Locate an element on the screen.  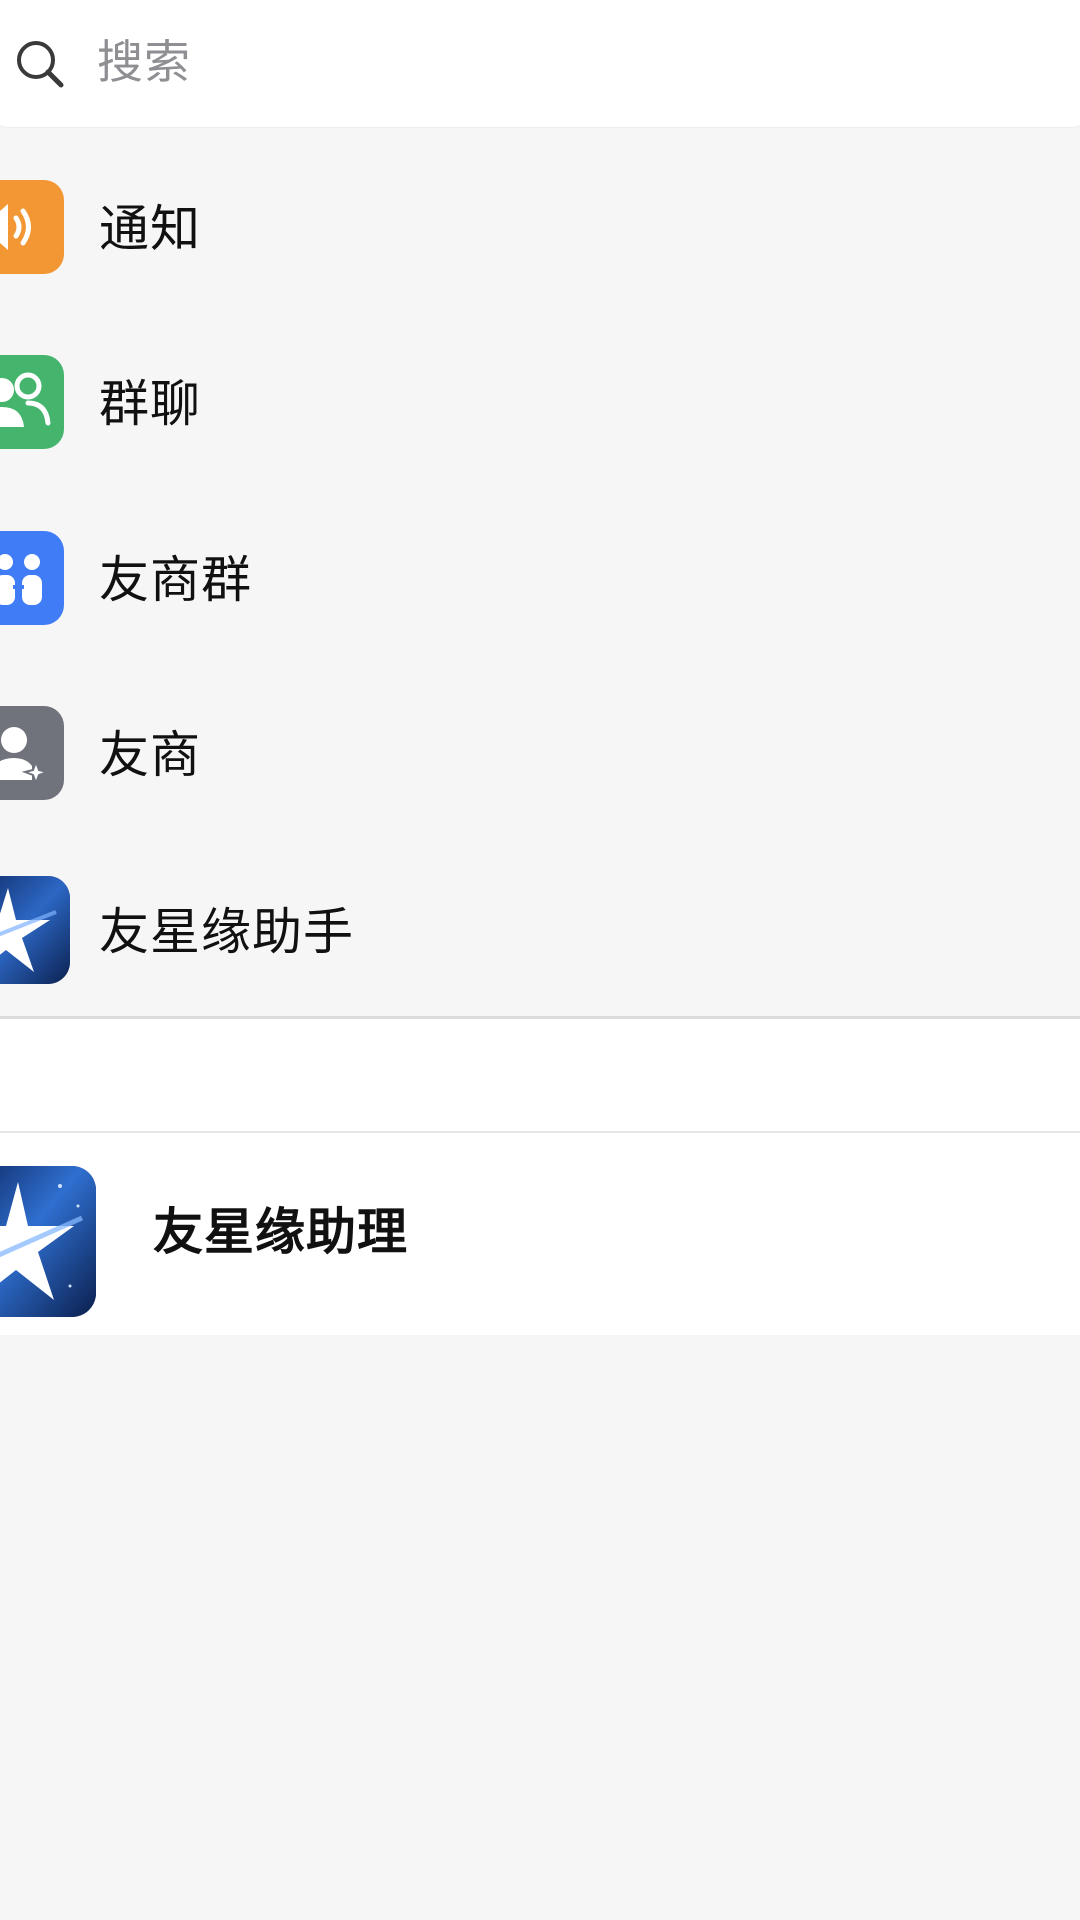
search-icon is located at coordinates (40, 64).